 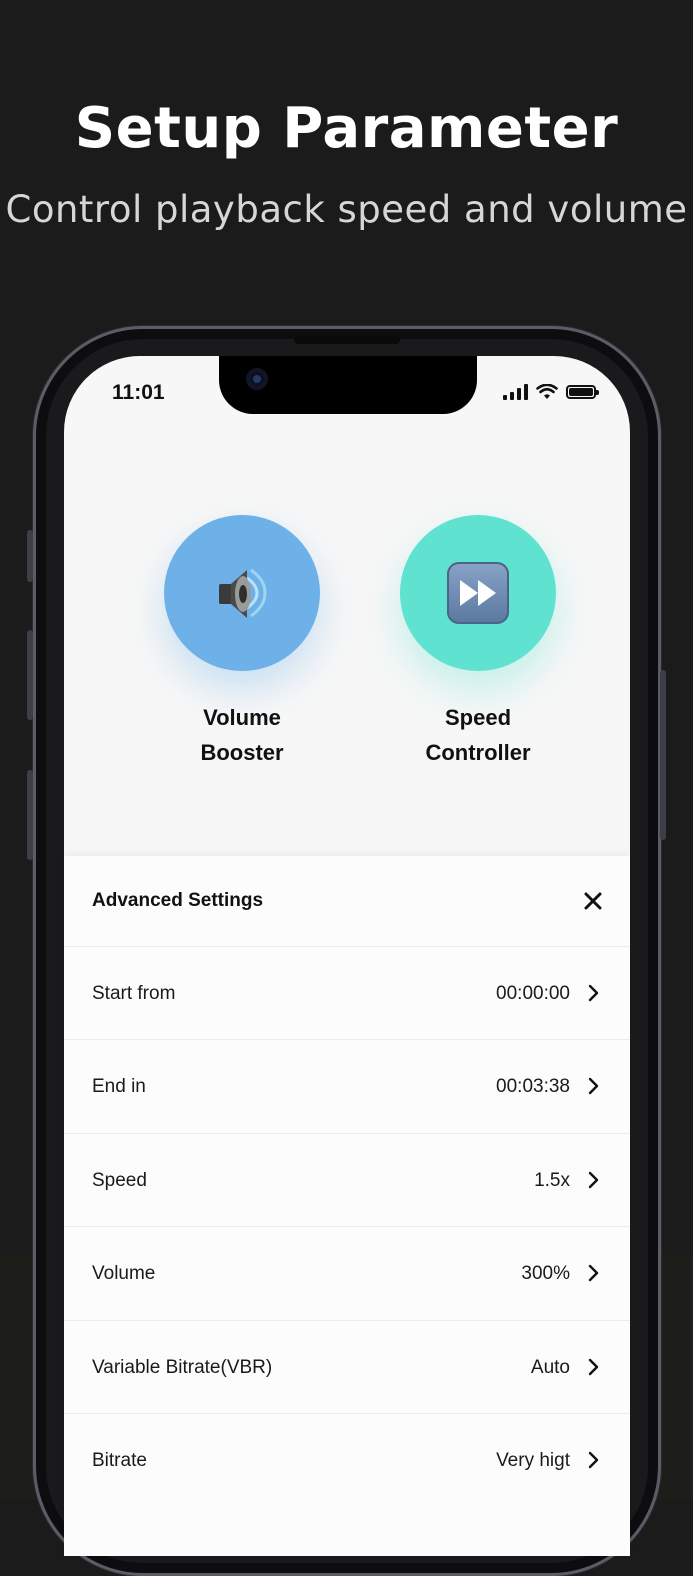 I want to click on status-icons, so click(x=551, y=392).